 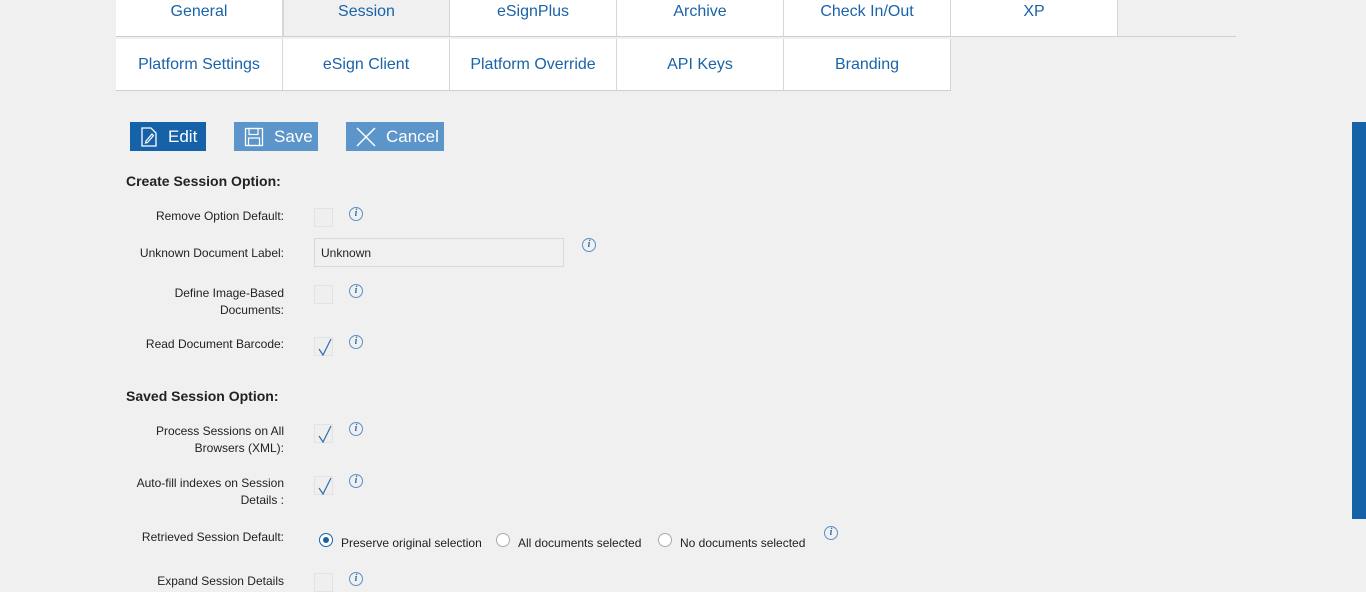 I want to click on process-sessions-checkbox, so click(x=323, y=434).